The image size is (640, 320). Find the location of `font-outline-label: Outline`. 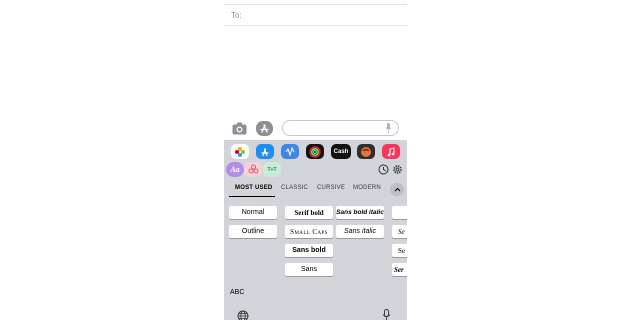

font-outline-label: Outline is located at coordinates (253, 231).